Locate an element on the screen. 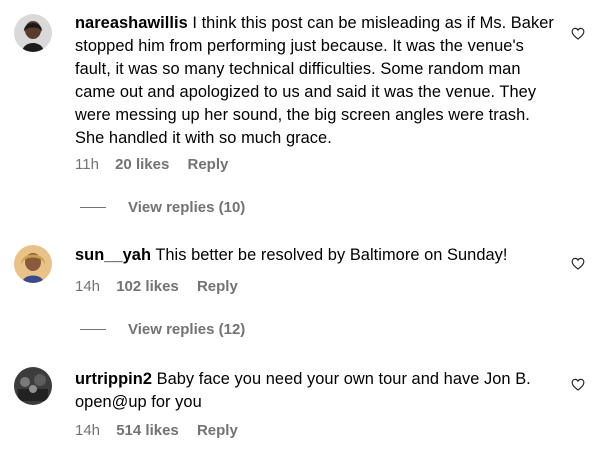 The image size is (595, 451). comment-username: nareashawillis is located at coordinates (131, 23).